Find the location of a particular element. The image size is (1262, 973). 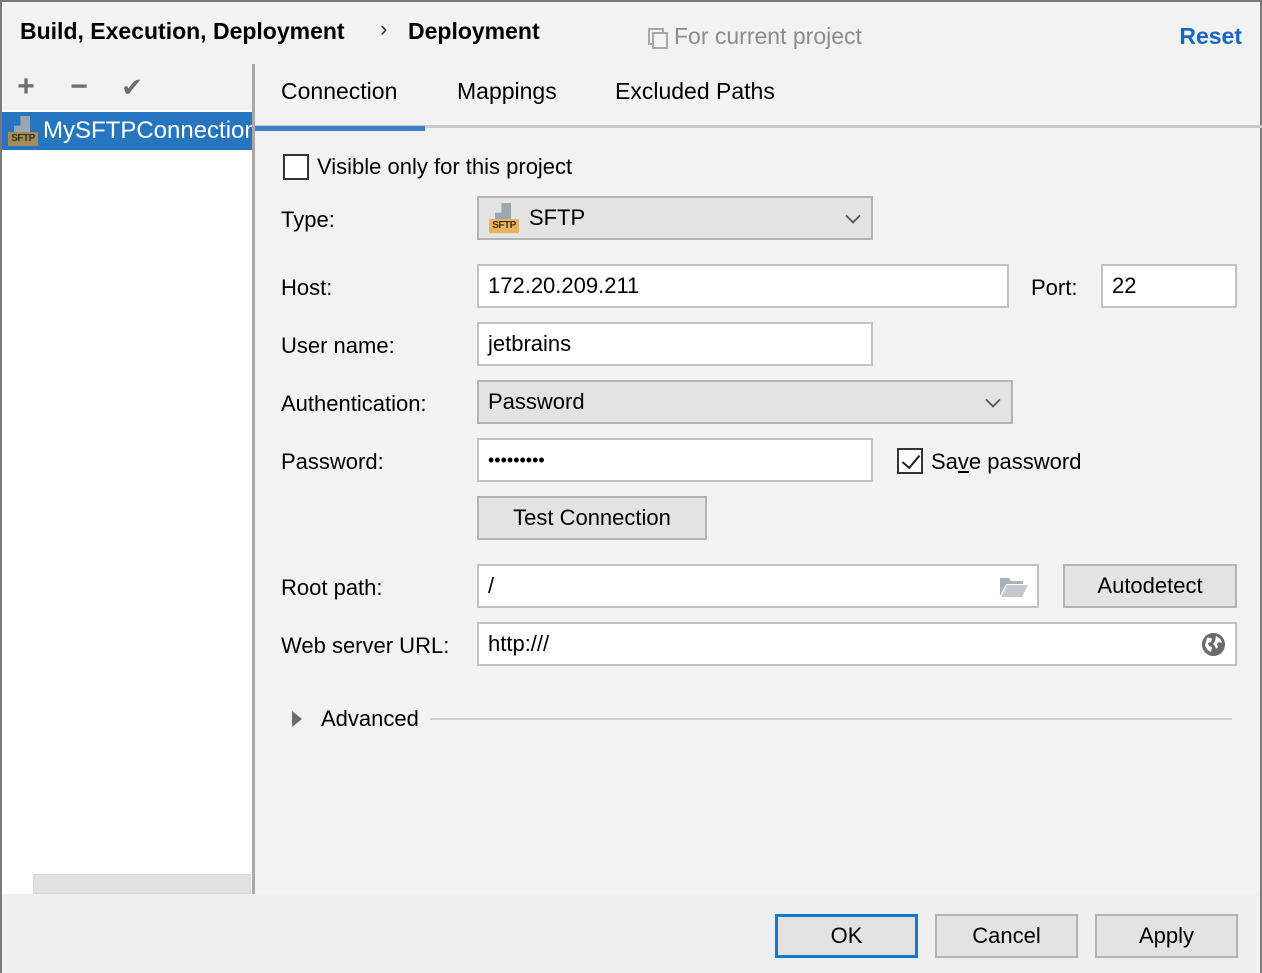

password-input: ••••••••• is located at coordinates (675, 460).